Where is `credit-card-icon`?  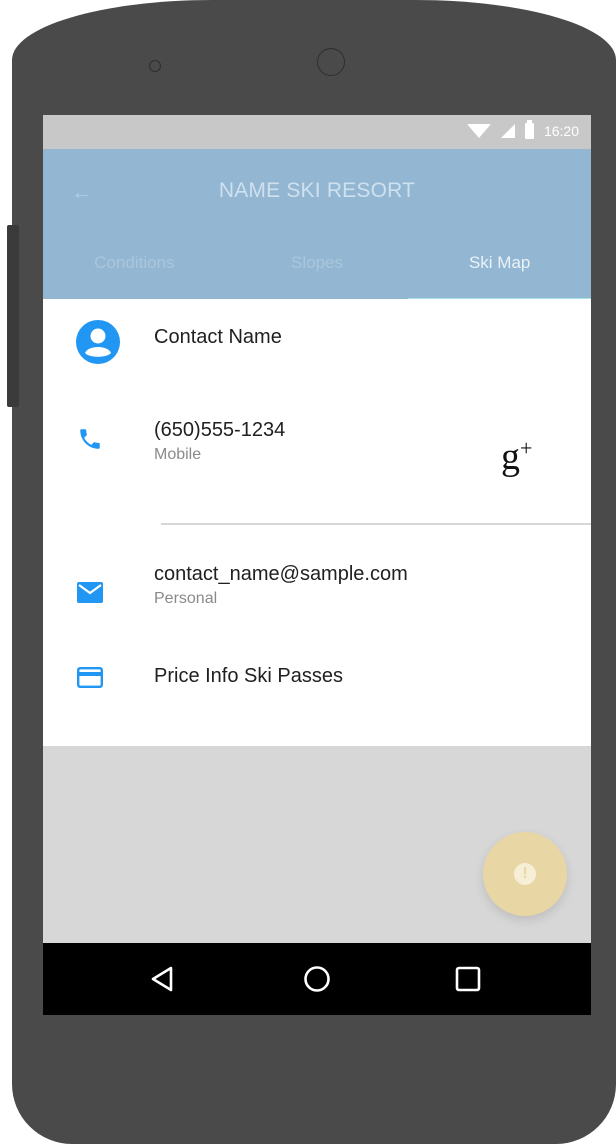
credit-card-icon is located at coordinates (90, 680).